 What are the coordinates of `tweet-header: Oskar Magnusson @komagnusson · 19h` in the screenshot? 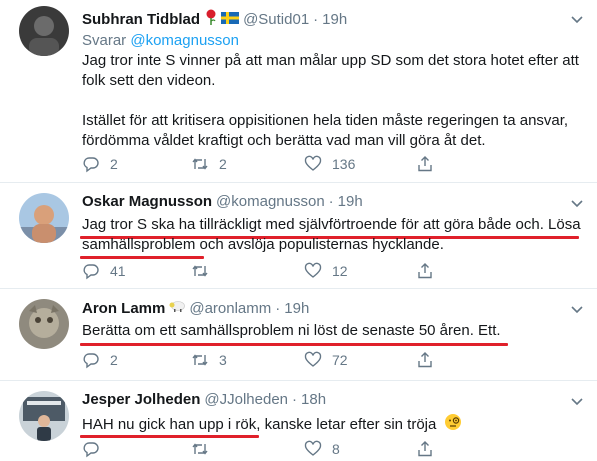 It's located at (222, 201).